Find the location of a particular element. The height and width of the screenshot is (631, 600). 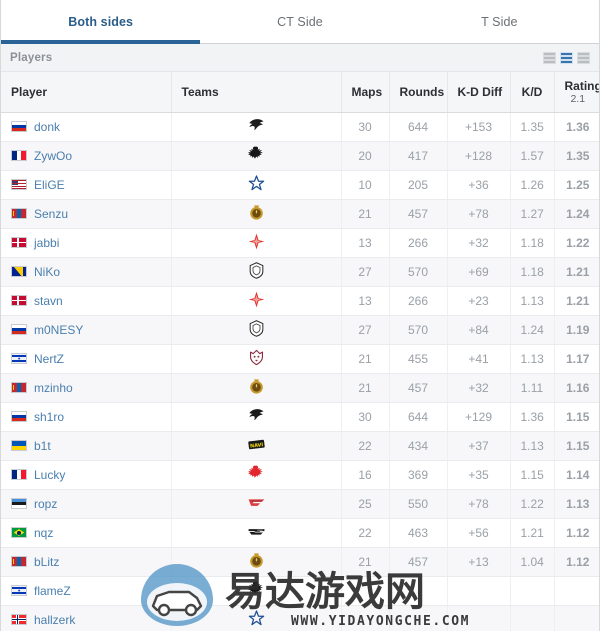

team-logo-navi: NAVI is located at coordinates (256, 444).